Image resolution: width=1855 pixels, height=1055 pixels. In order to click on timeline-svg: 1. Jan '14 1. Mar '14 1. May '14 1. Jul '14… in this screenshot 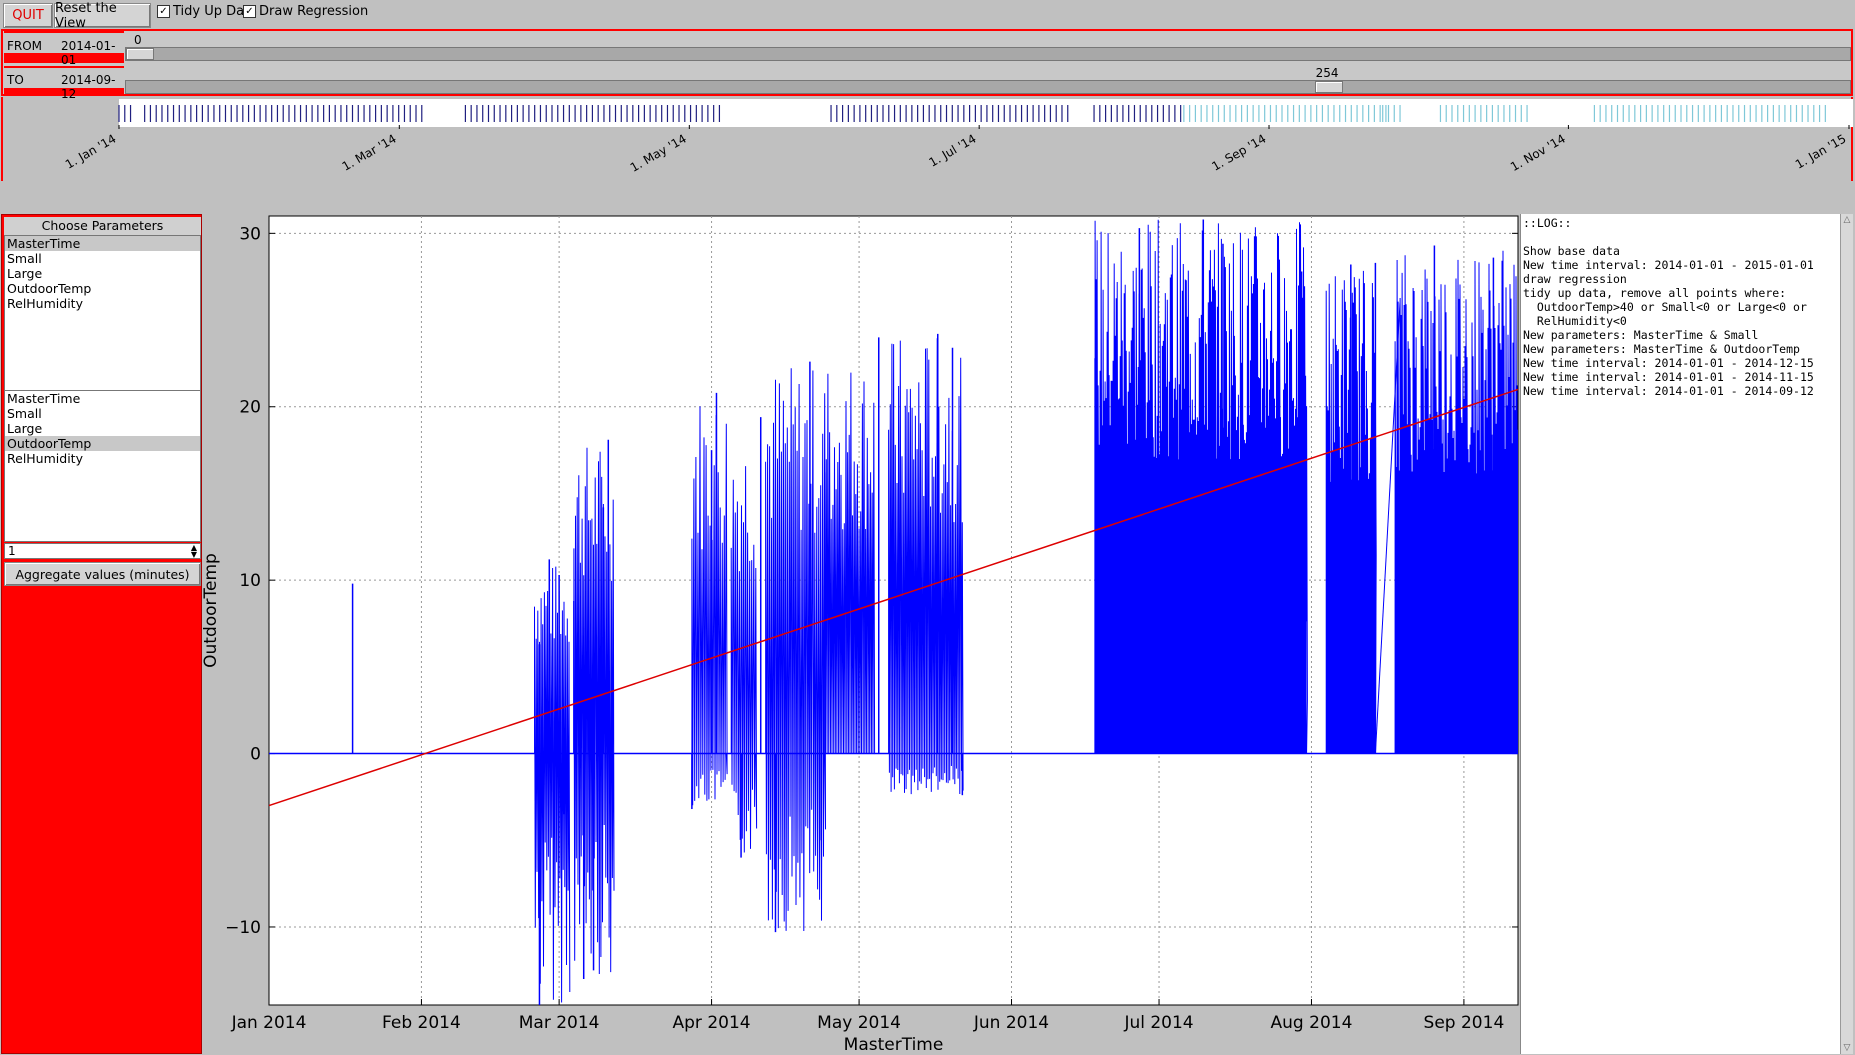, I will do `click(958, 137)`.